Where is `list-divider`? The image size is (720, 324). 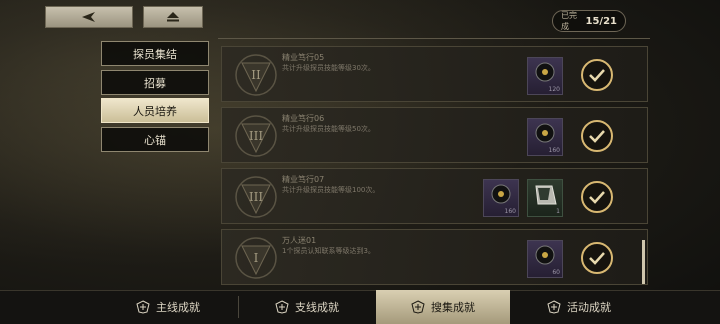 list-divider is located at coordinates (434, 38).